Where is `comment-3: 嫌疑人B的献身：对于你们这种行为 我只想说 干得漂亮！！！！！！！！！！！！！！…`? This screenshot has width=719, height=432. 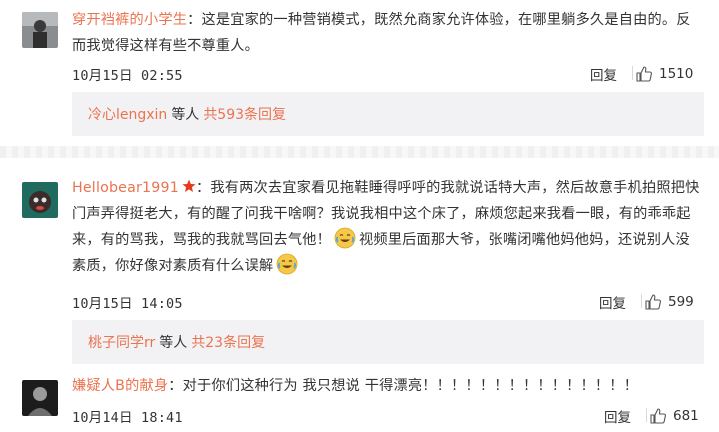
comment-3: 嫌疑人B的献身：对于你们这种行为 我只想说 干得漂亮！！！！！！！！！！！！！！… is located at coordinates (359, 401).